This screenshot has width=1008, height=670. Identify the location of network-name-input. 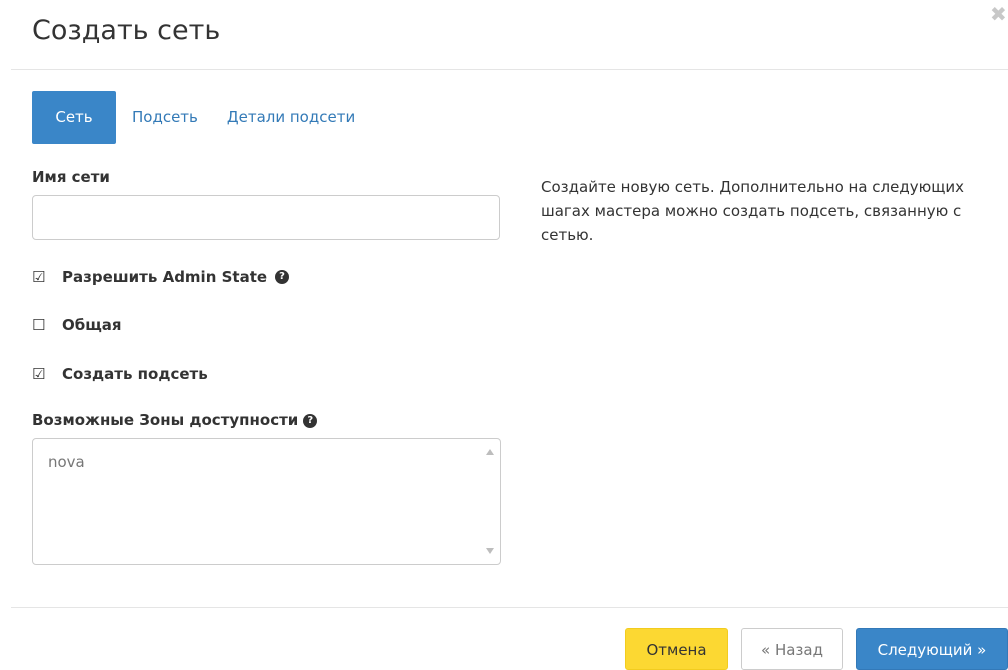
(266, 217).